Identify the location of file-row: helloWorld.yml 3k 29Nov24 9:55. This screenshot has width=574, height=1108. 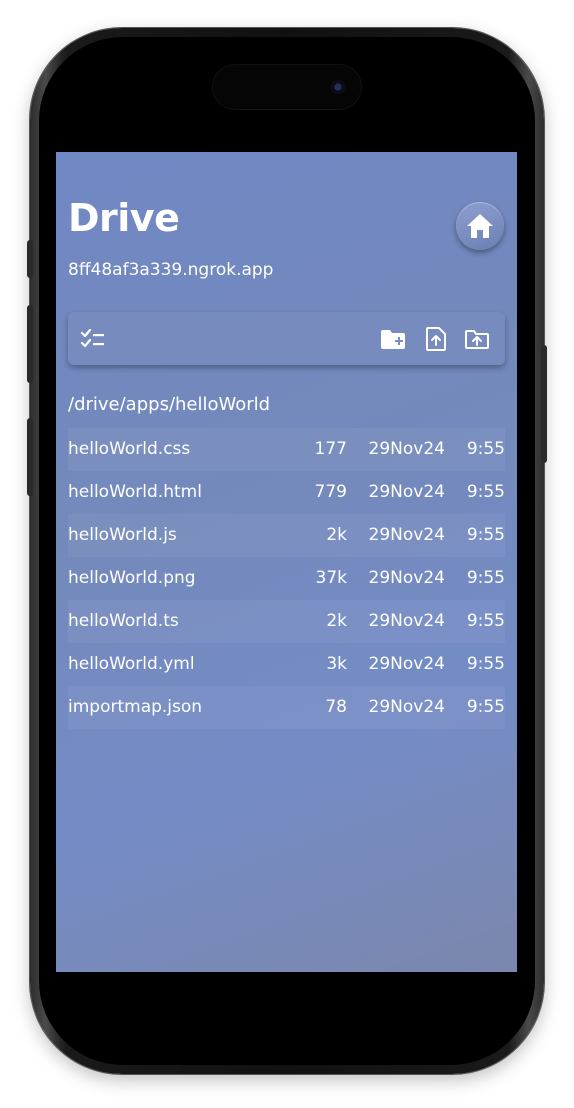
(286, 664).